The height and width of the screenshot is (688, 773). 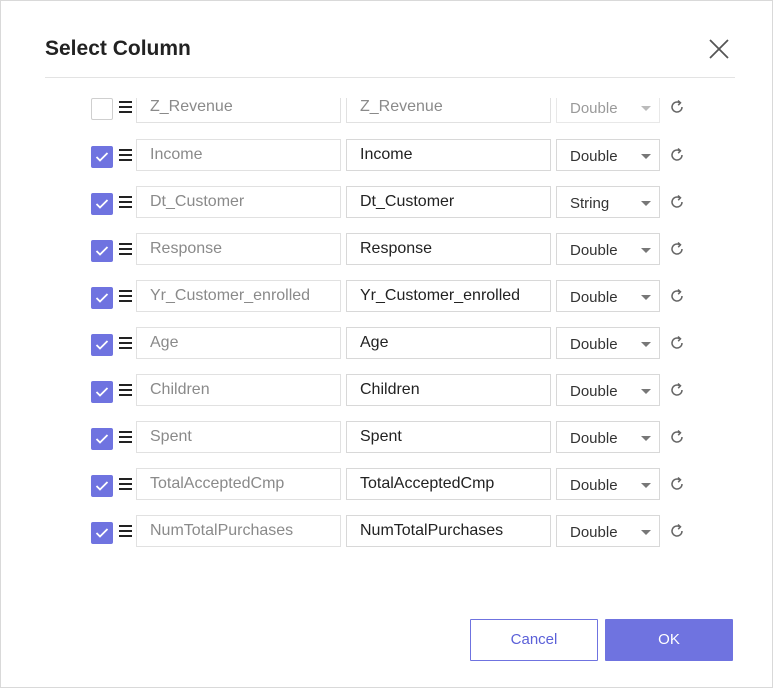 What do you see at coordinates (238, 531) in the screenshot?
I see `original-column-name: NumTotalPurchases` at bounding box center [238, 531].